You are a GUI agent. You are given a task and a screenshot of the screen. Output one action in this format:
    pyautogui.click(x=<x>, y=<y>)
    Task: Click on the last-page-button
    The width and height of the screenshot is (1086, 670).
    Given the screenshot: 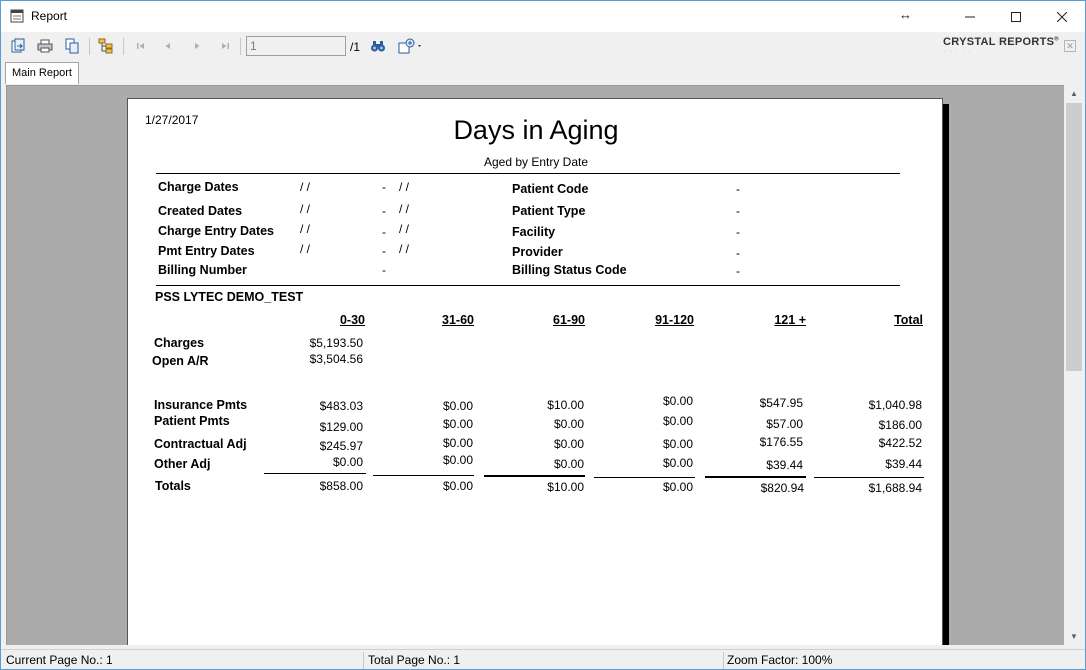 What is the action you would take?
    pyautogui.click(x=225, y=46)
    